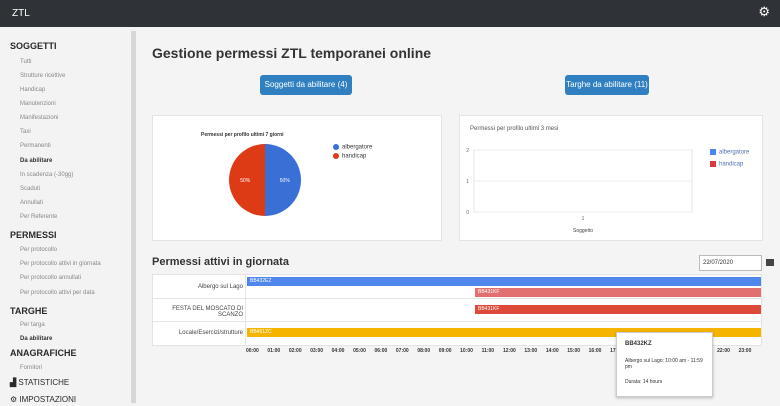 This screenshot has height=406, width=780. I want to click on timeline-row-label: Albergo sul Lago, so click(220, 287).